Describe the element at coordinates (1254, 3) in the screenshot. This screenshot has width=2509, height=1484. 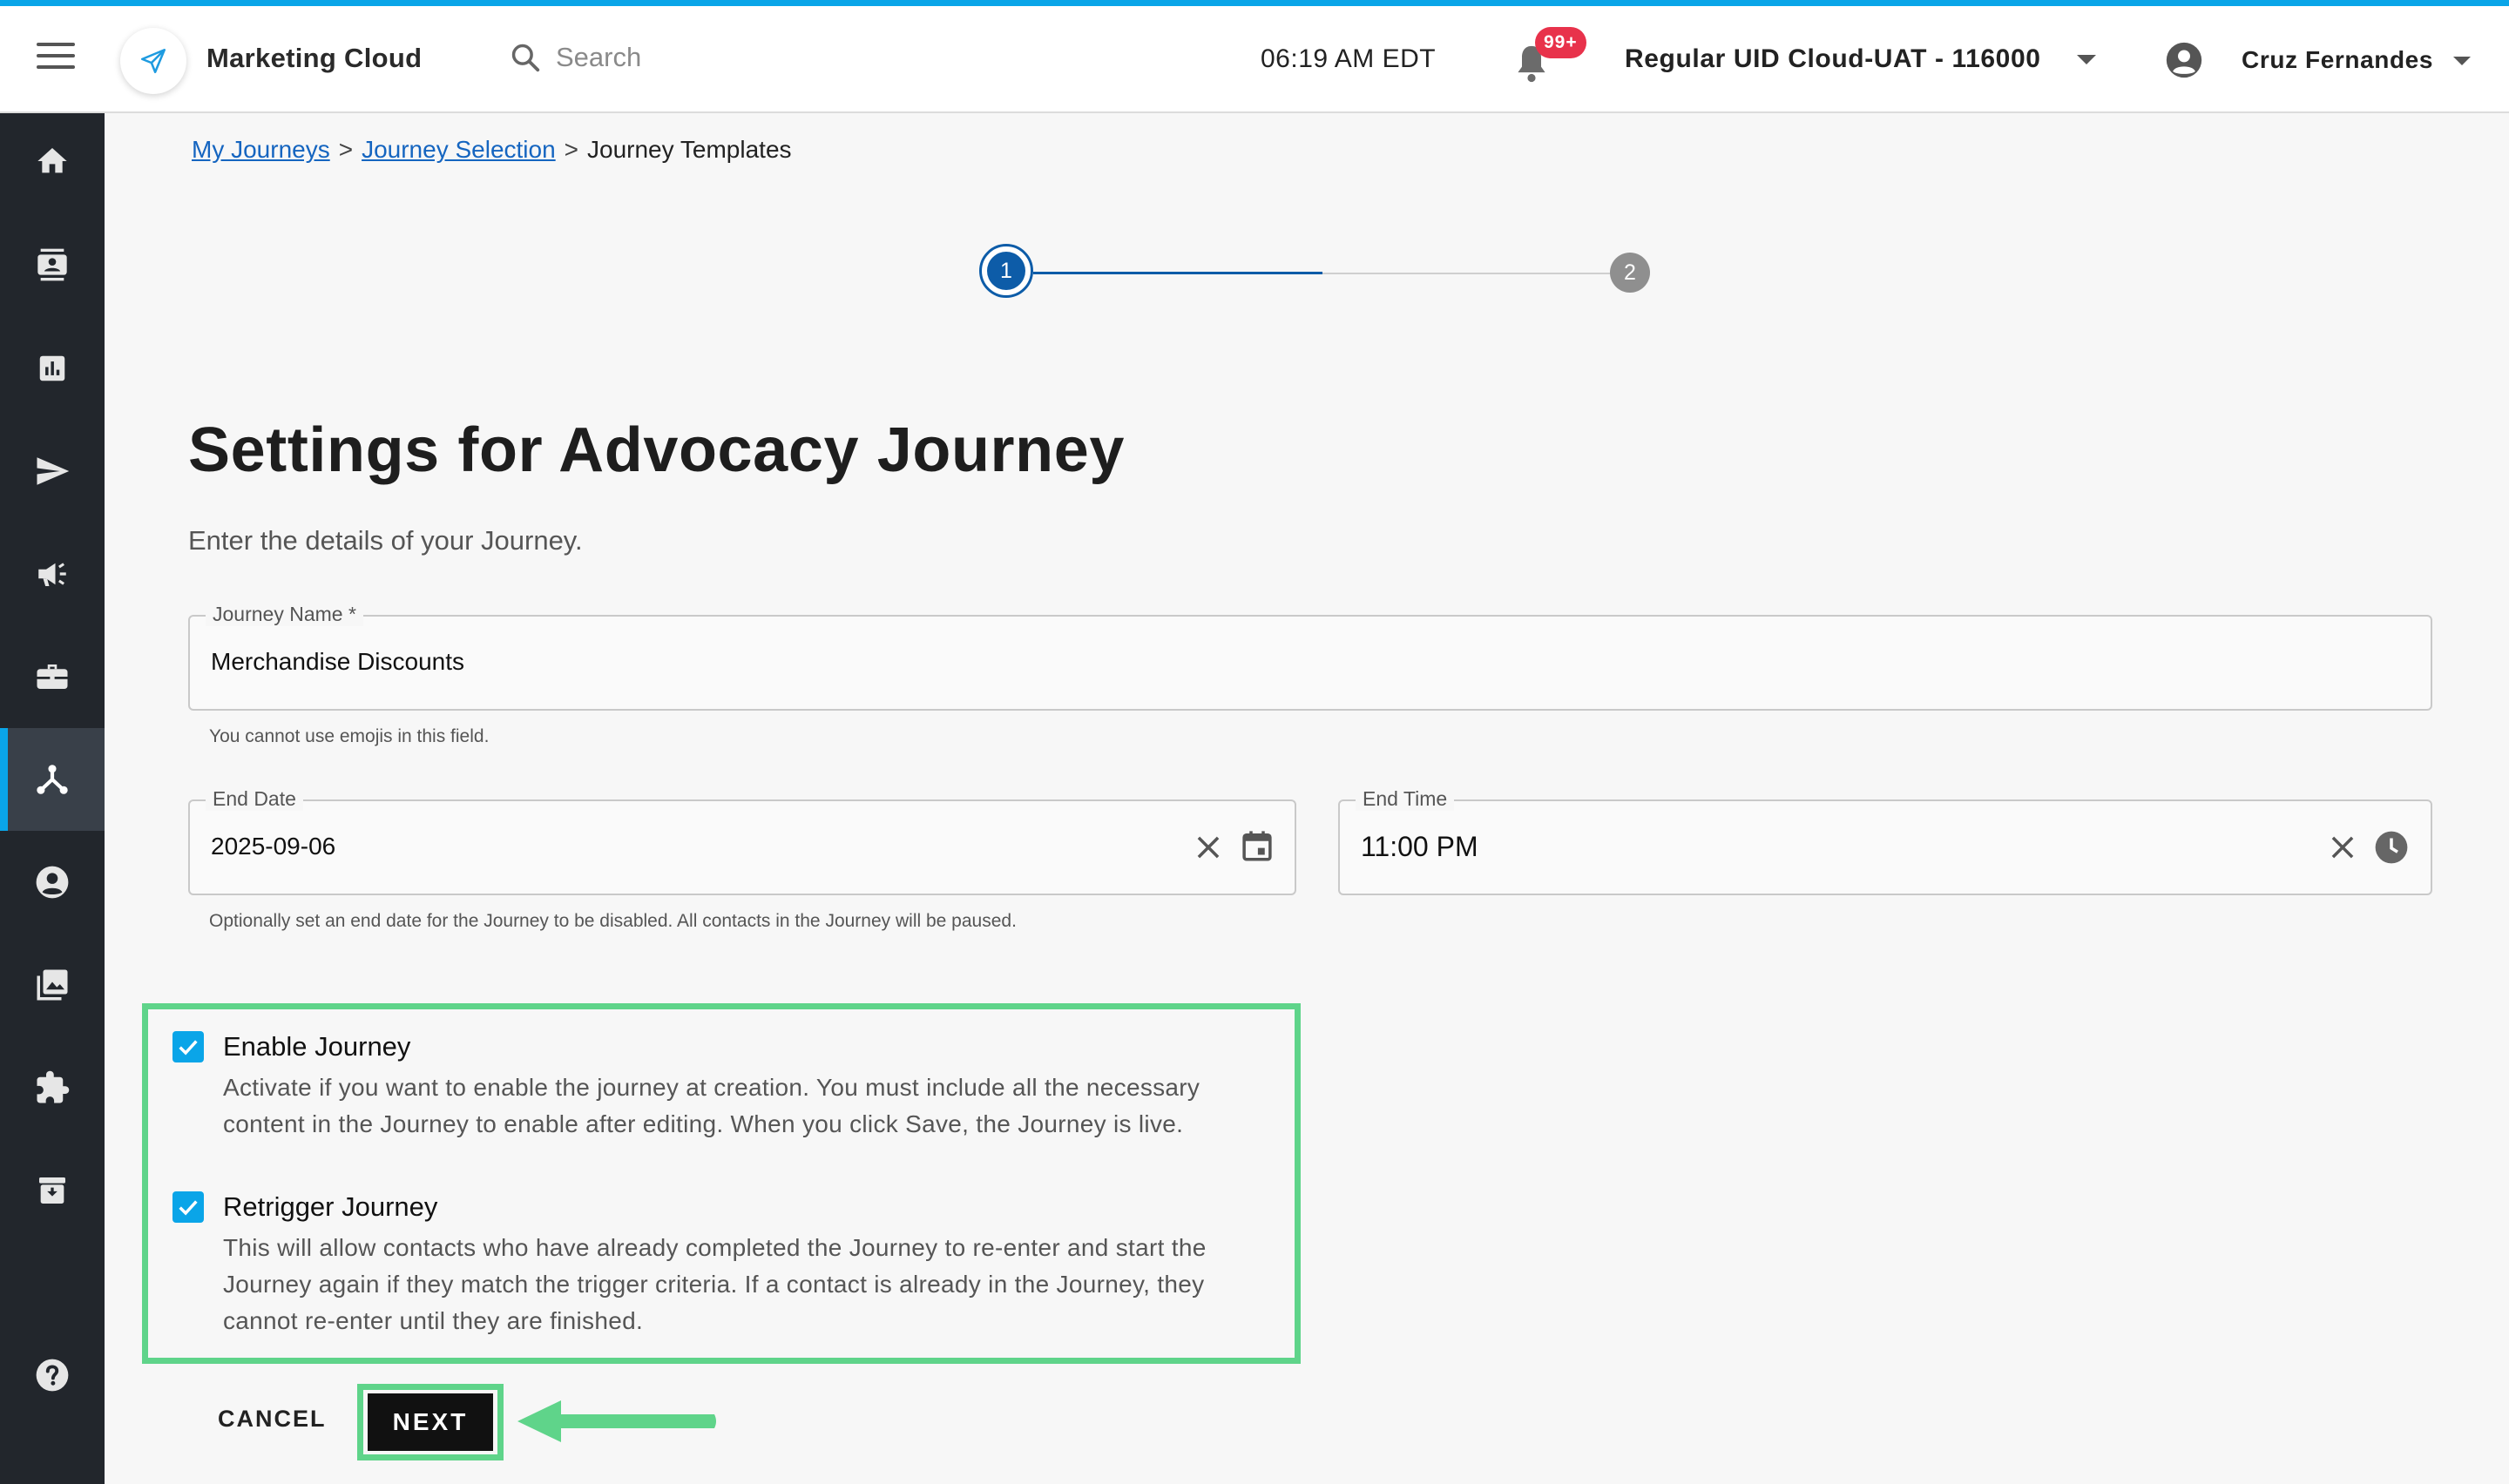
I see `top-accent-strip` at that location.